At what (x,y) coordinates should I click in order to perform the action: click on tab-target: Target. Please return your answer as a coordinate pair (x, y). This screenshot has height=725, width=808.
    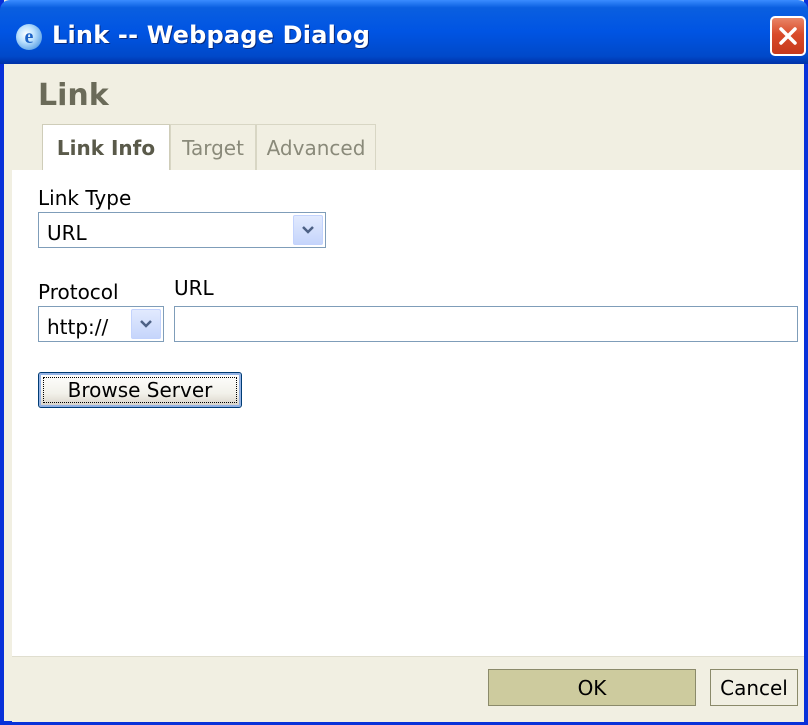
    Looking at the image, I should click on (213, 147).